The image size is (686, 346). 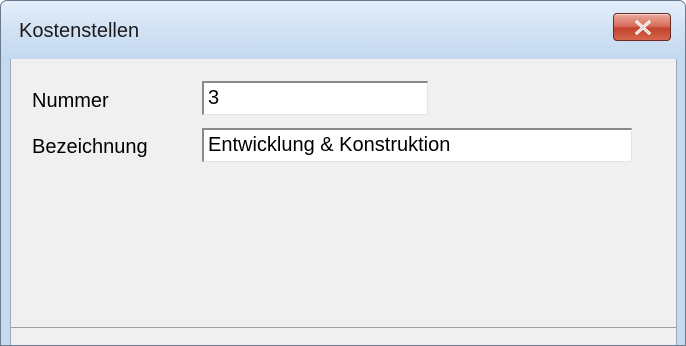 I want to click on divider, so click(x=343, y=327).